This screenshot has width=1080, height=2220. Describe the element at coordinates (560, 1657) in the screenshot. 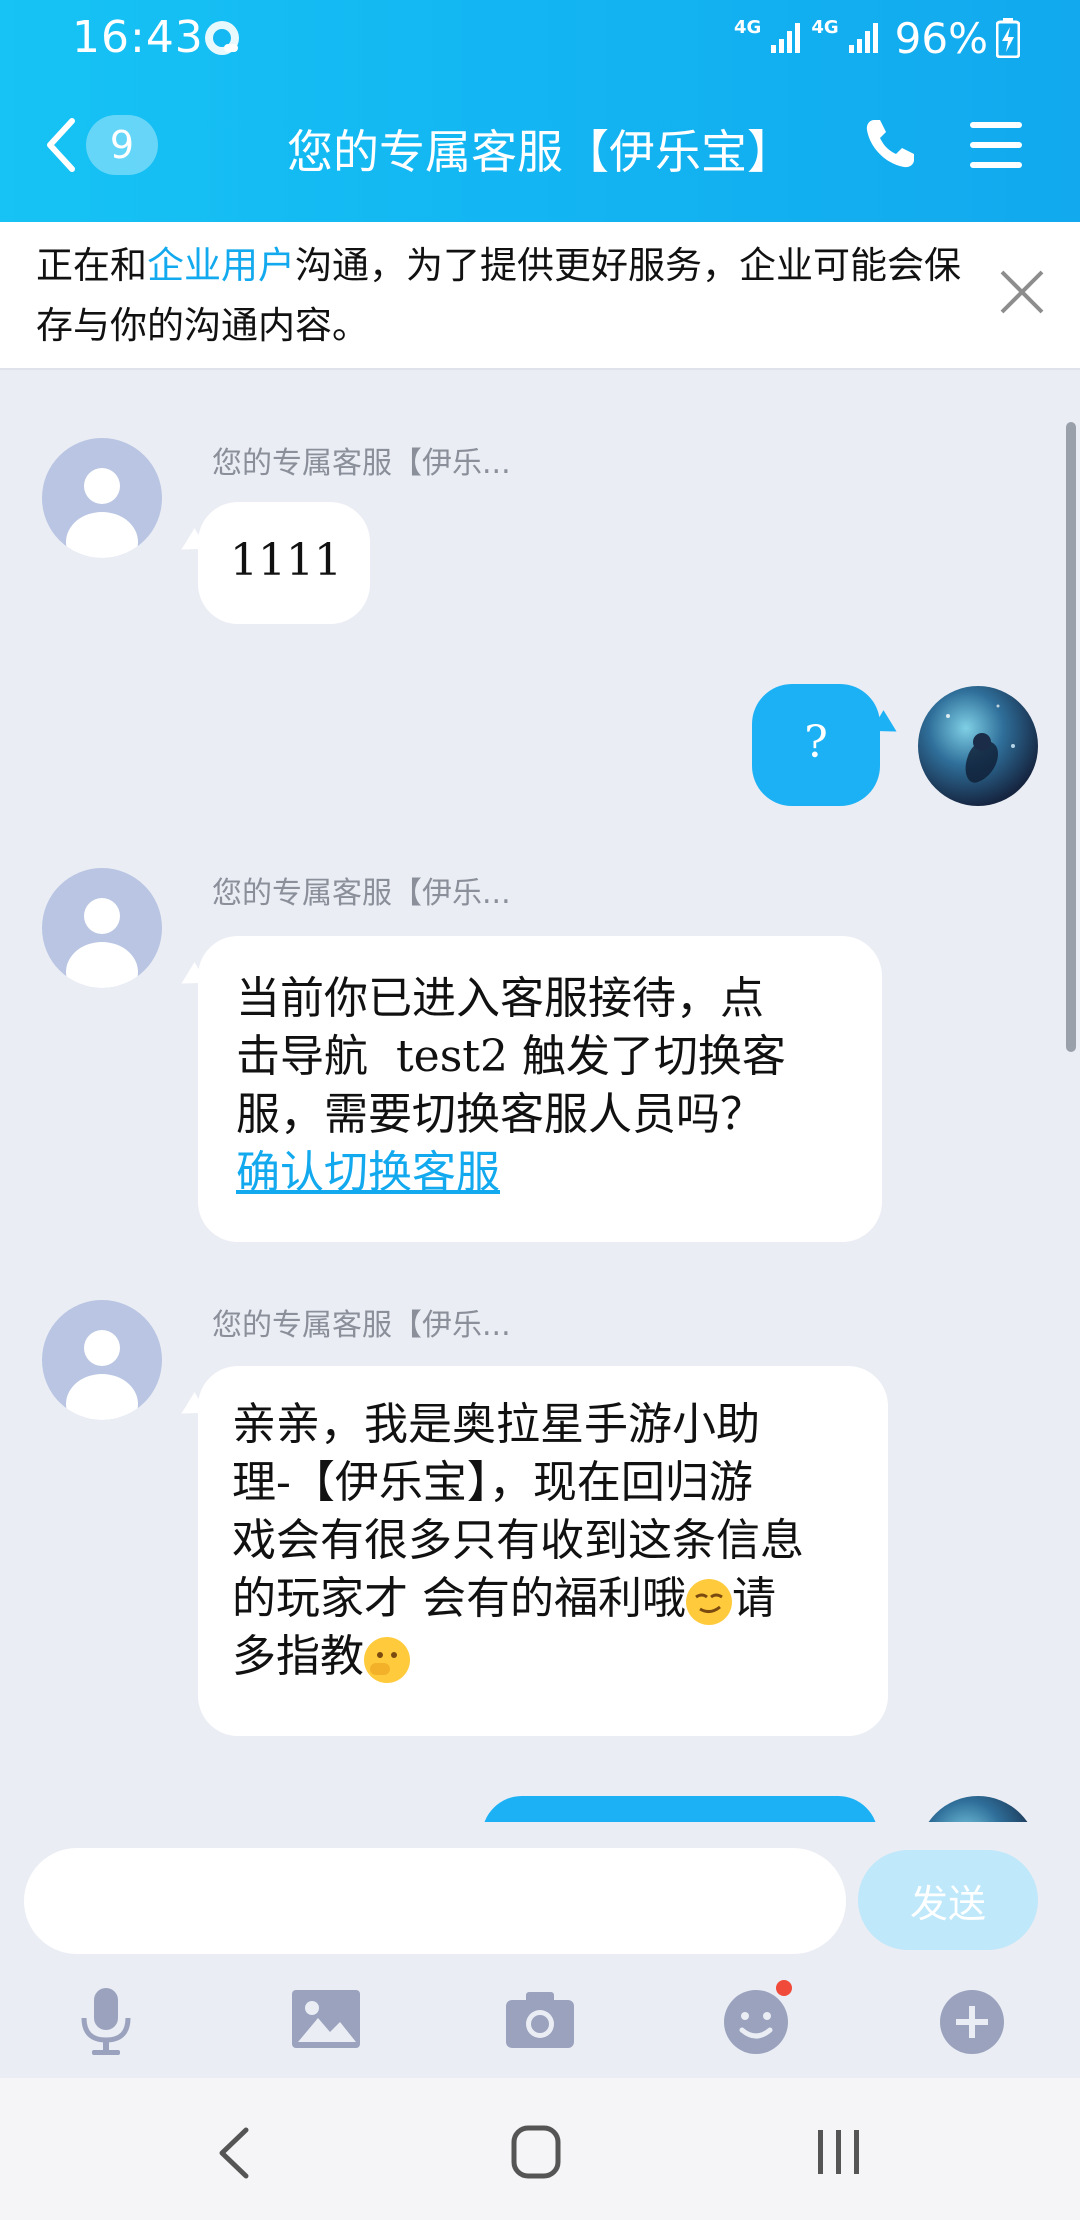

I see `message-line: 多指教` at that location.